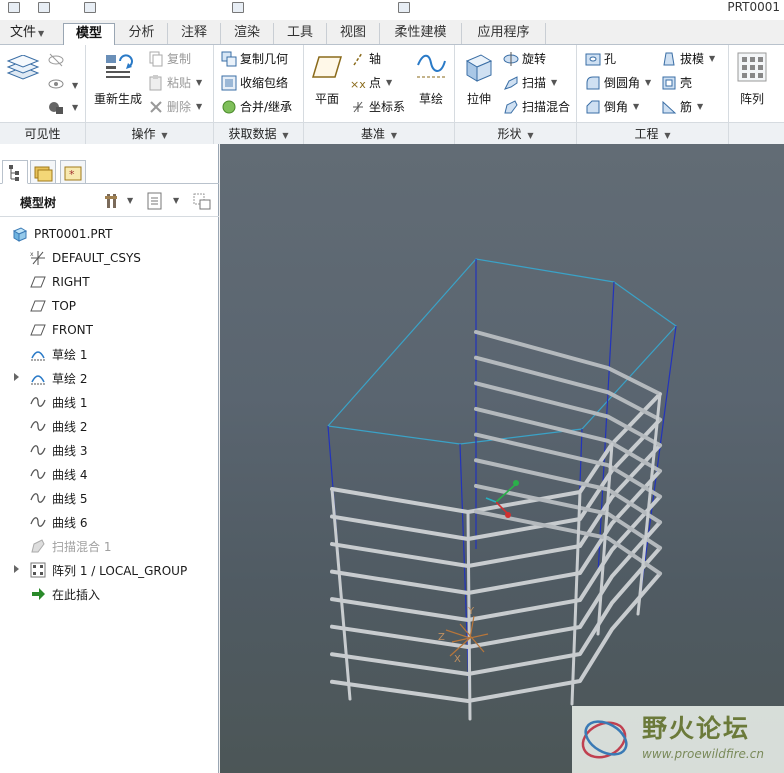 This screenshot has width=784, height=773. Describe the element at coordinates (479, 79) in the screenshot. I see `extrude-button: 拉伸` at that location.